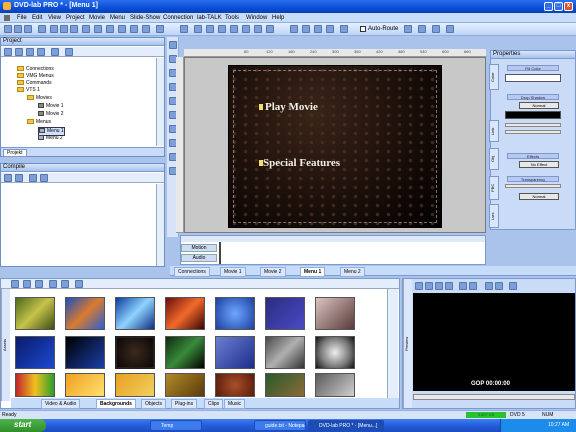  Describe the element at coordinates (222, 29) in the screenshot. I see `tool-link-icon` at that location.